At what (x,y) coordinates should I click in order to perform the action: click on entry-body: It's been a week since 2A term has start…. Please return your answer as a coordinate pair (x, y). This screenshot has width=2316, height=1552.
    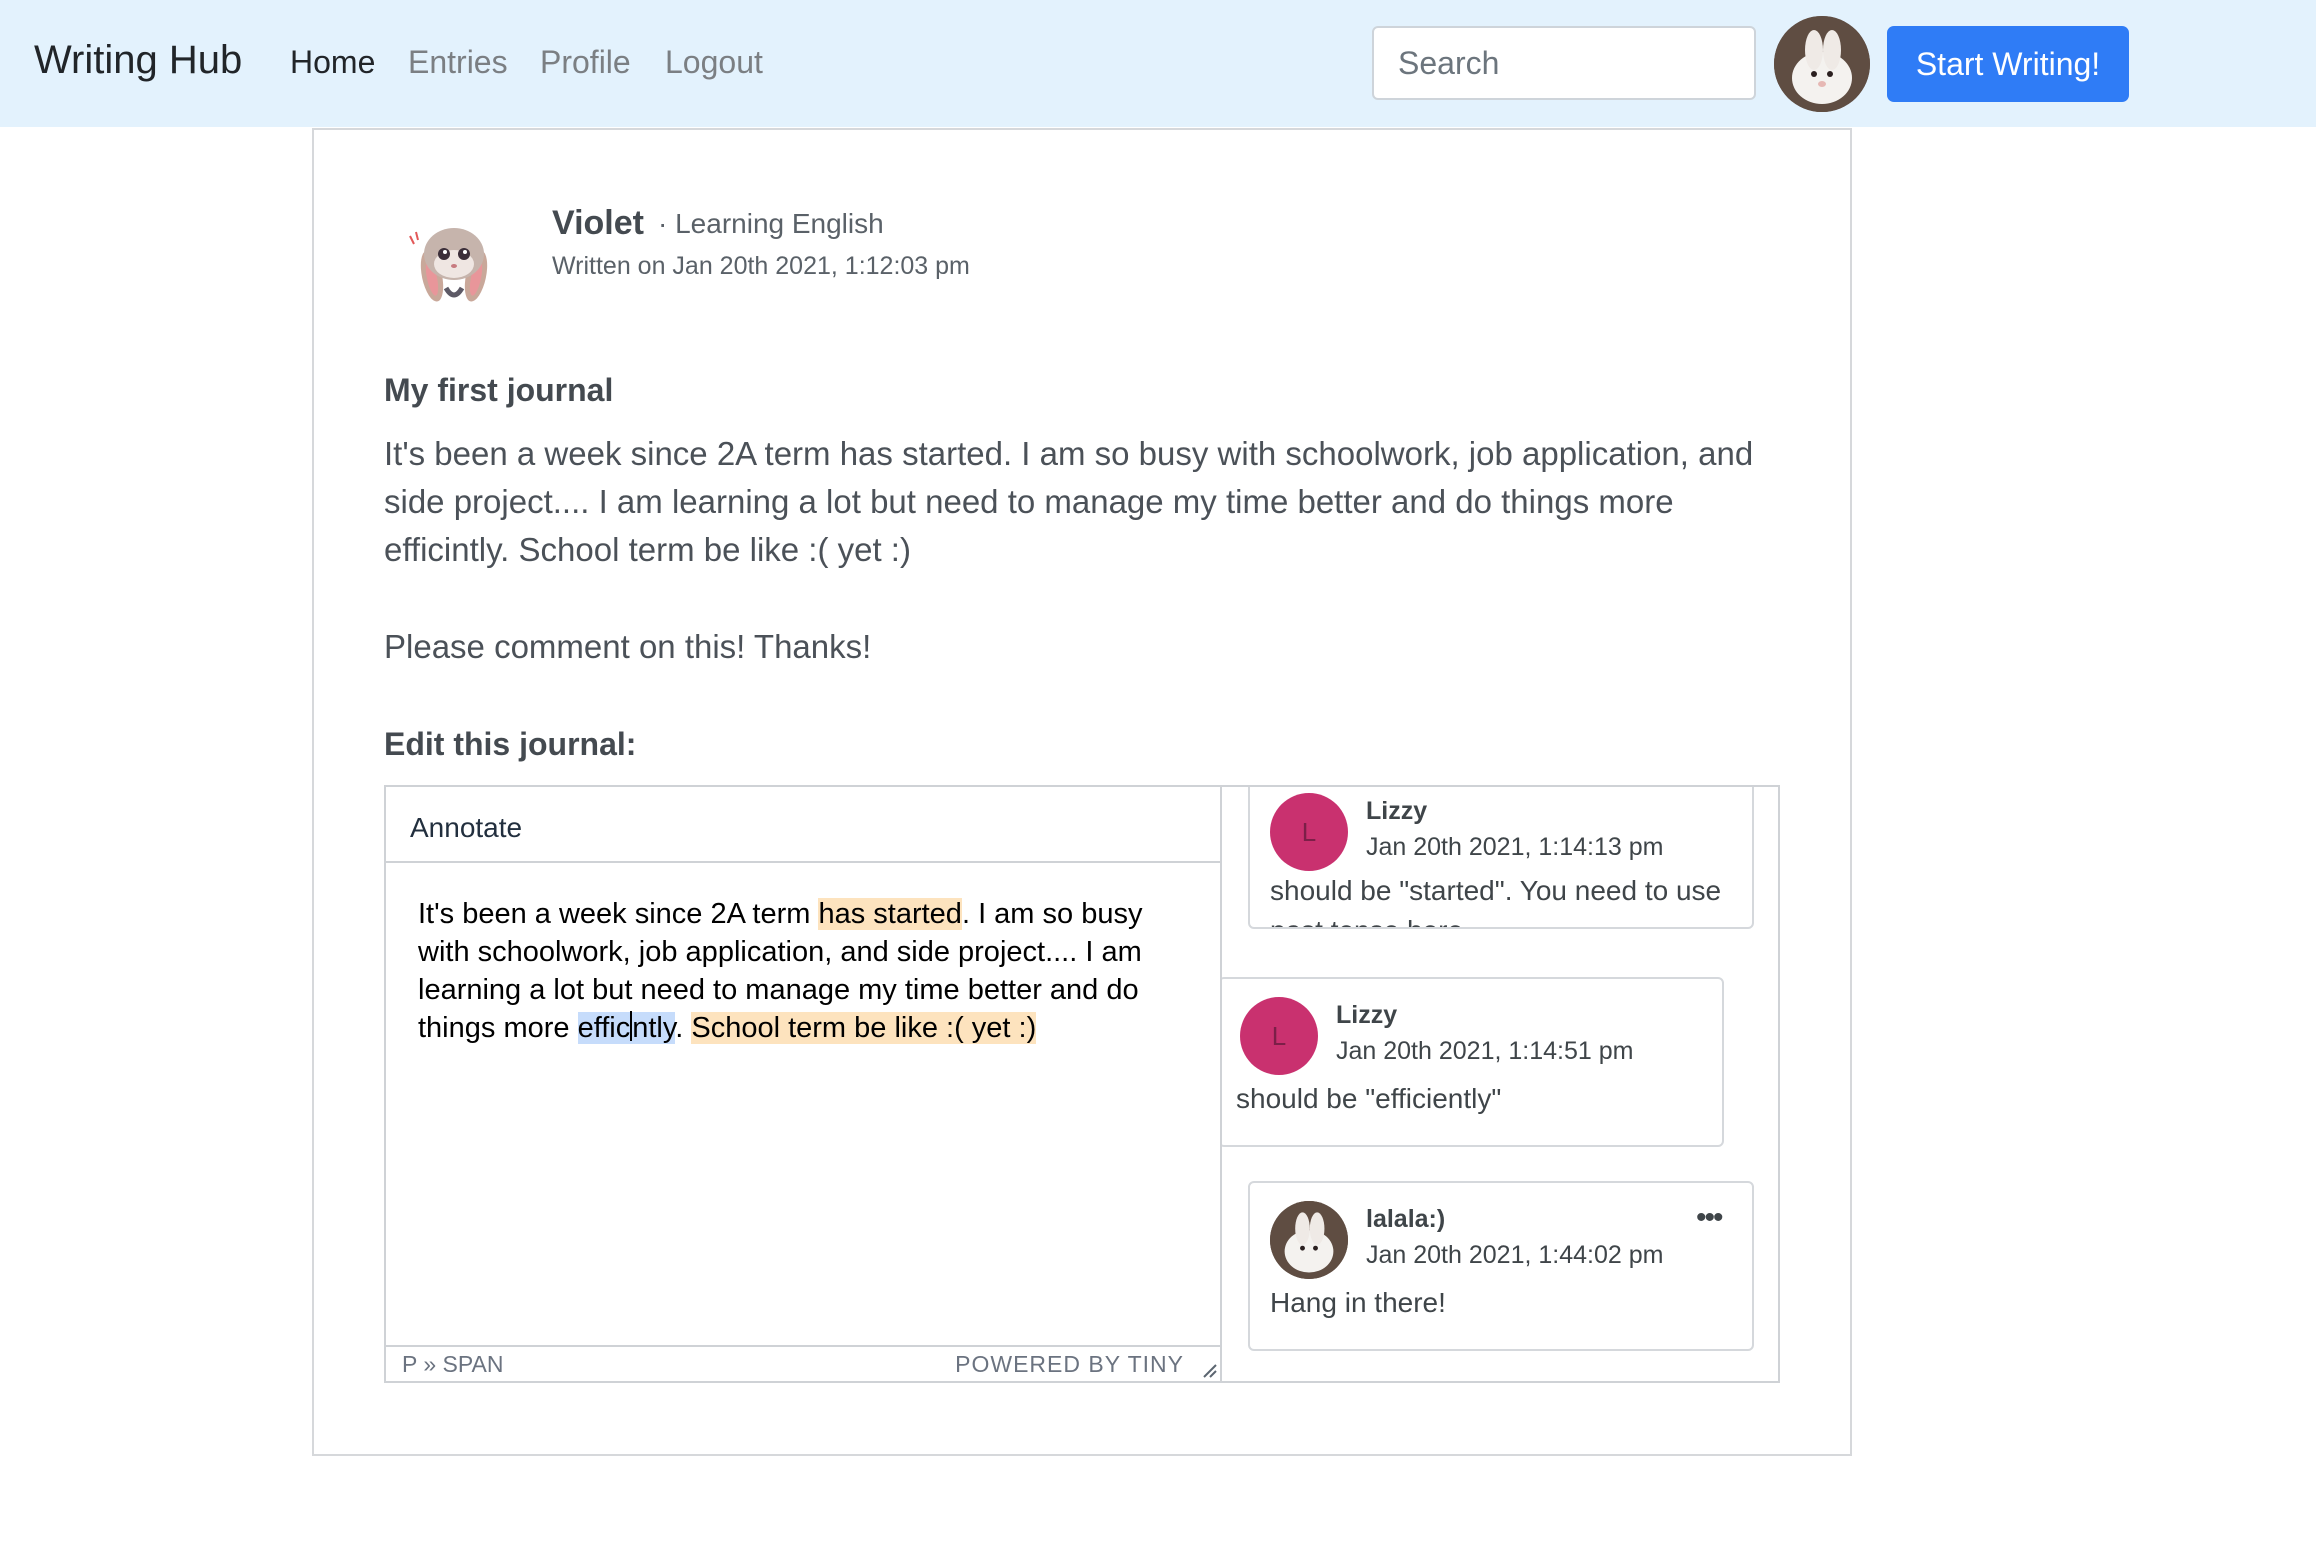
    Looking at the image, I should click on (1069, 501).